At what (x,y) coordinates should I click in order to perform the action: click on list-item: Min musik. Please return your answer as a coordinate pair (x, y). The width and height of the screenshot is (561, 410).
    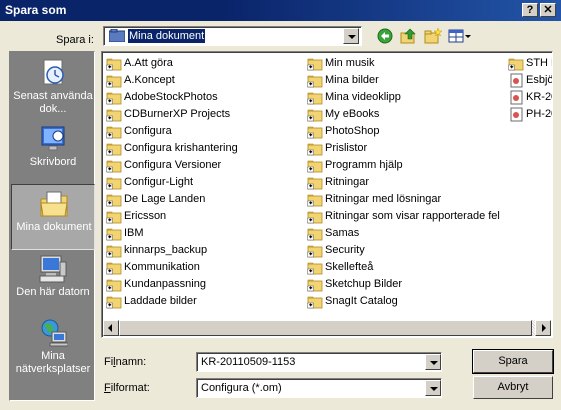
    Looking at the image, I should click on (405, 63).